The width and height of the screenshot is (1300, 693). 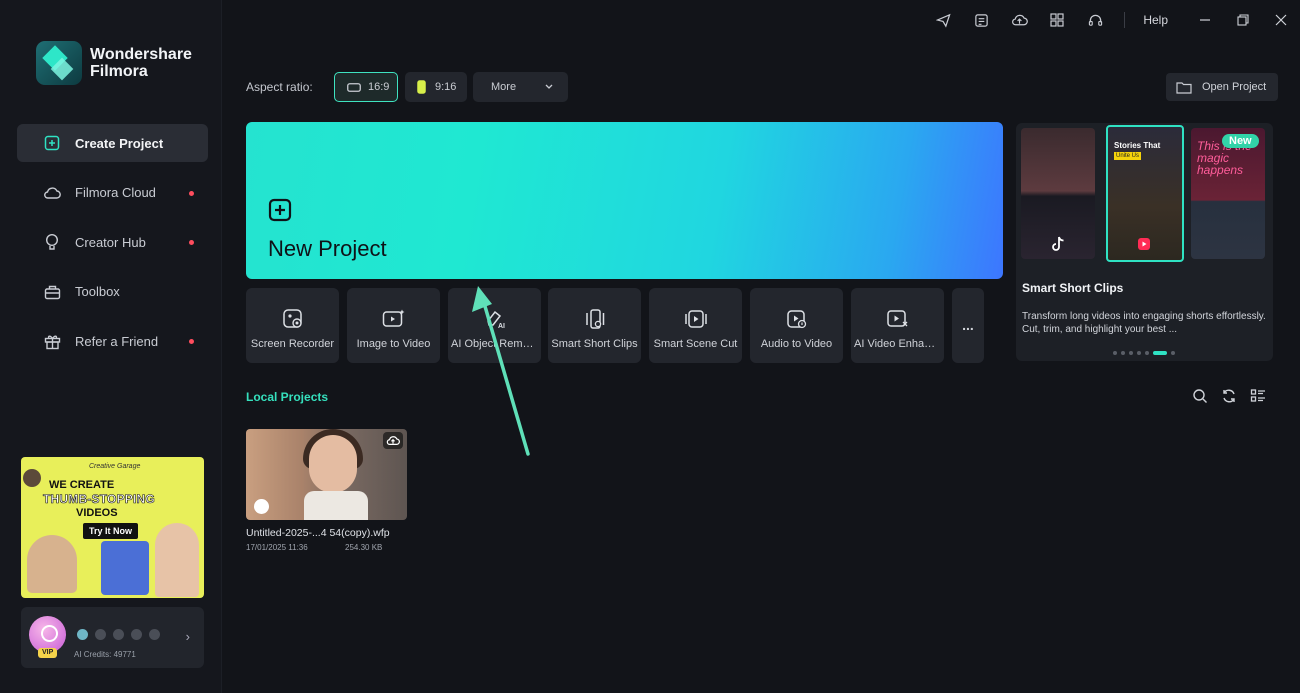 I want to click on tool-screen-recorder: Screen Recorder, so click(x=292, y=325).